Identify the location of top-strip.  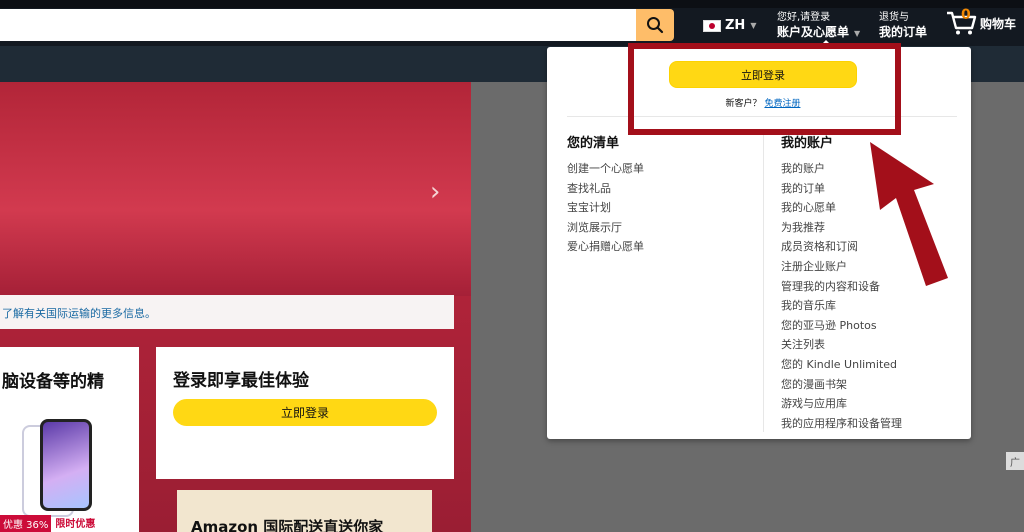
(512, 4).